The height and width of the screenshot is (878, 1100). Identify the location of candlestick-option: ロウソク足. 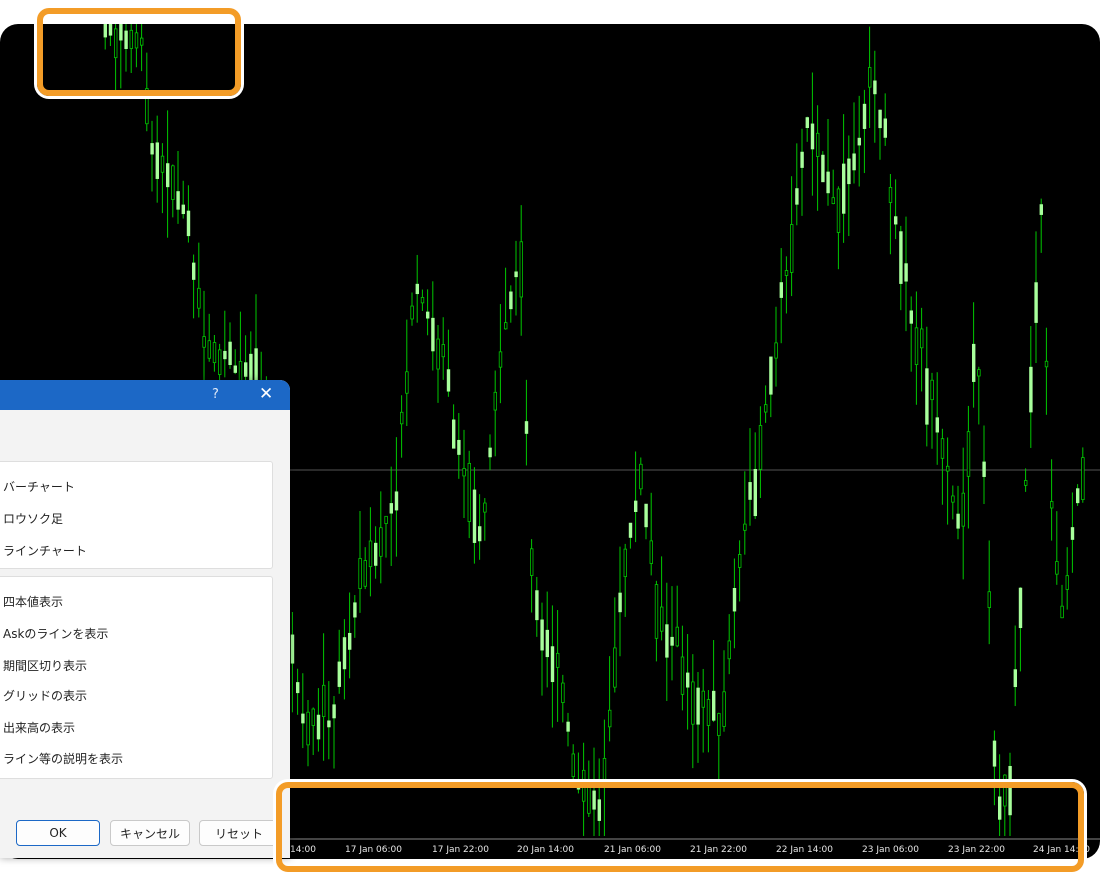
(33, 518).